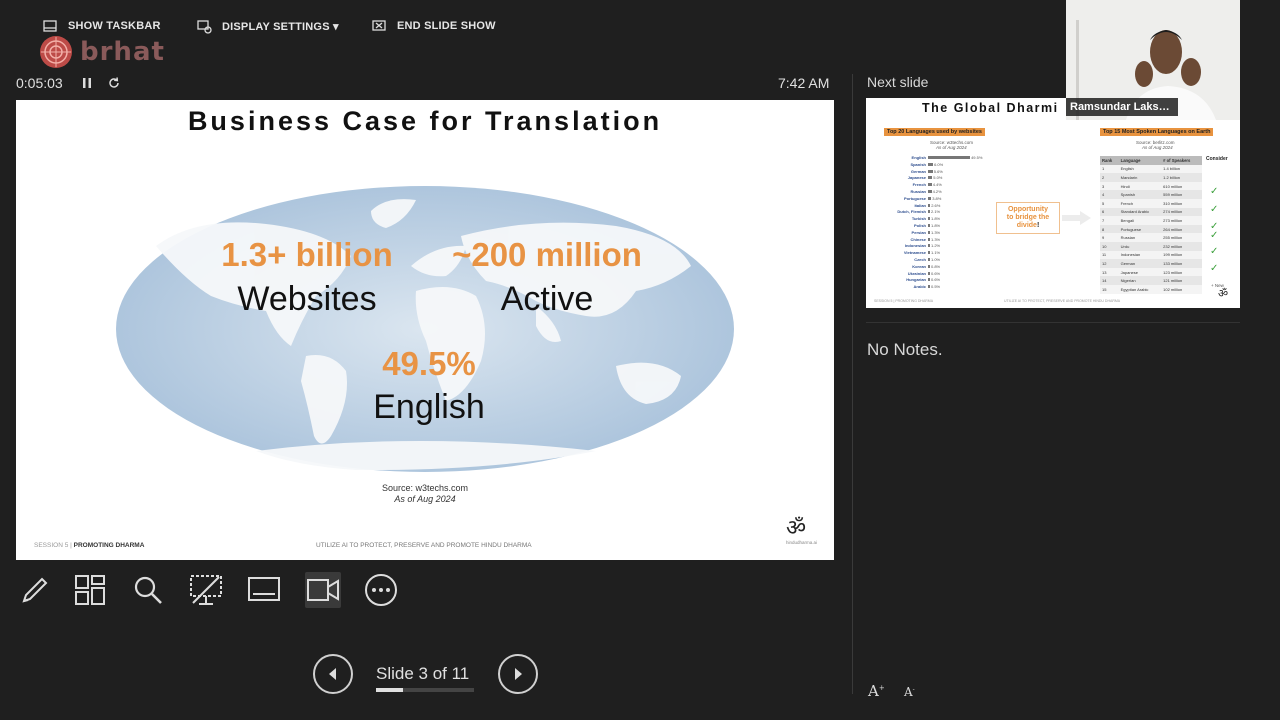 This screenshot has width=1280, height=720. I want to click on web-language-row: Chinese 1.3%, so click(910, 239).